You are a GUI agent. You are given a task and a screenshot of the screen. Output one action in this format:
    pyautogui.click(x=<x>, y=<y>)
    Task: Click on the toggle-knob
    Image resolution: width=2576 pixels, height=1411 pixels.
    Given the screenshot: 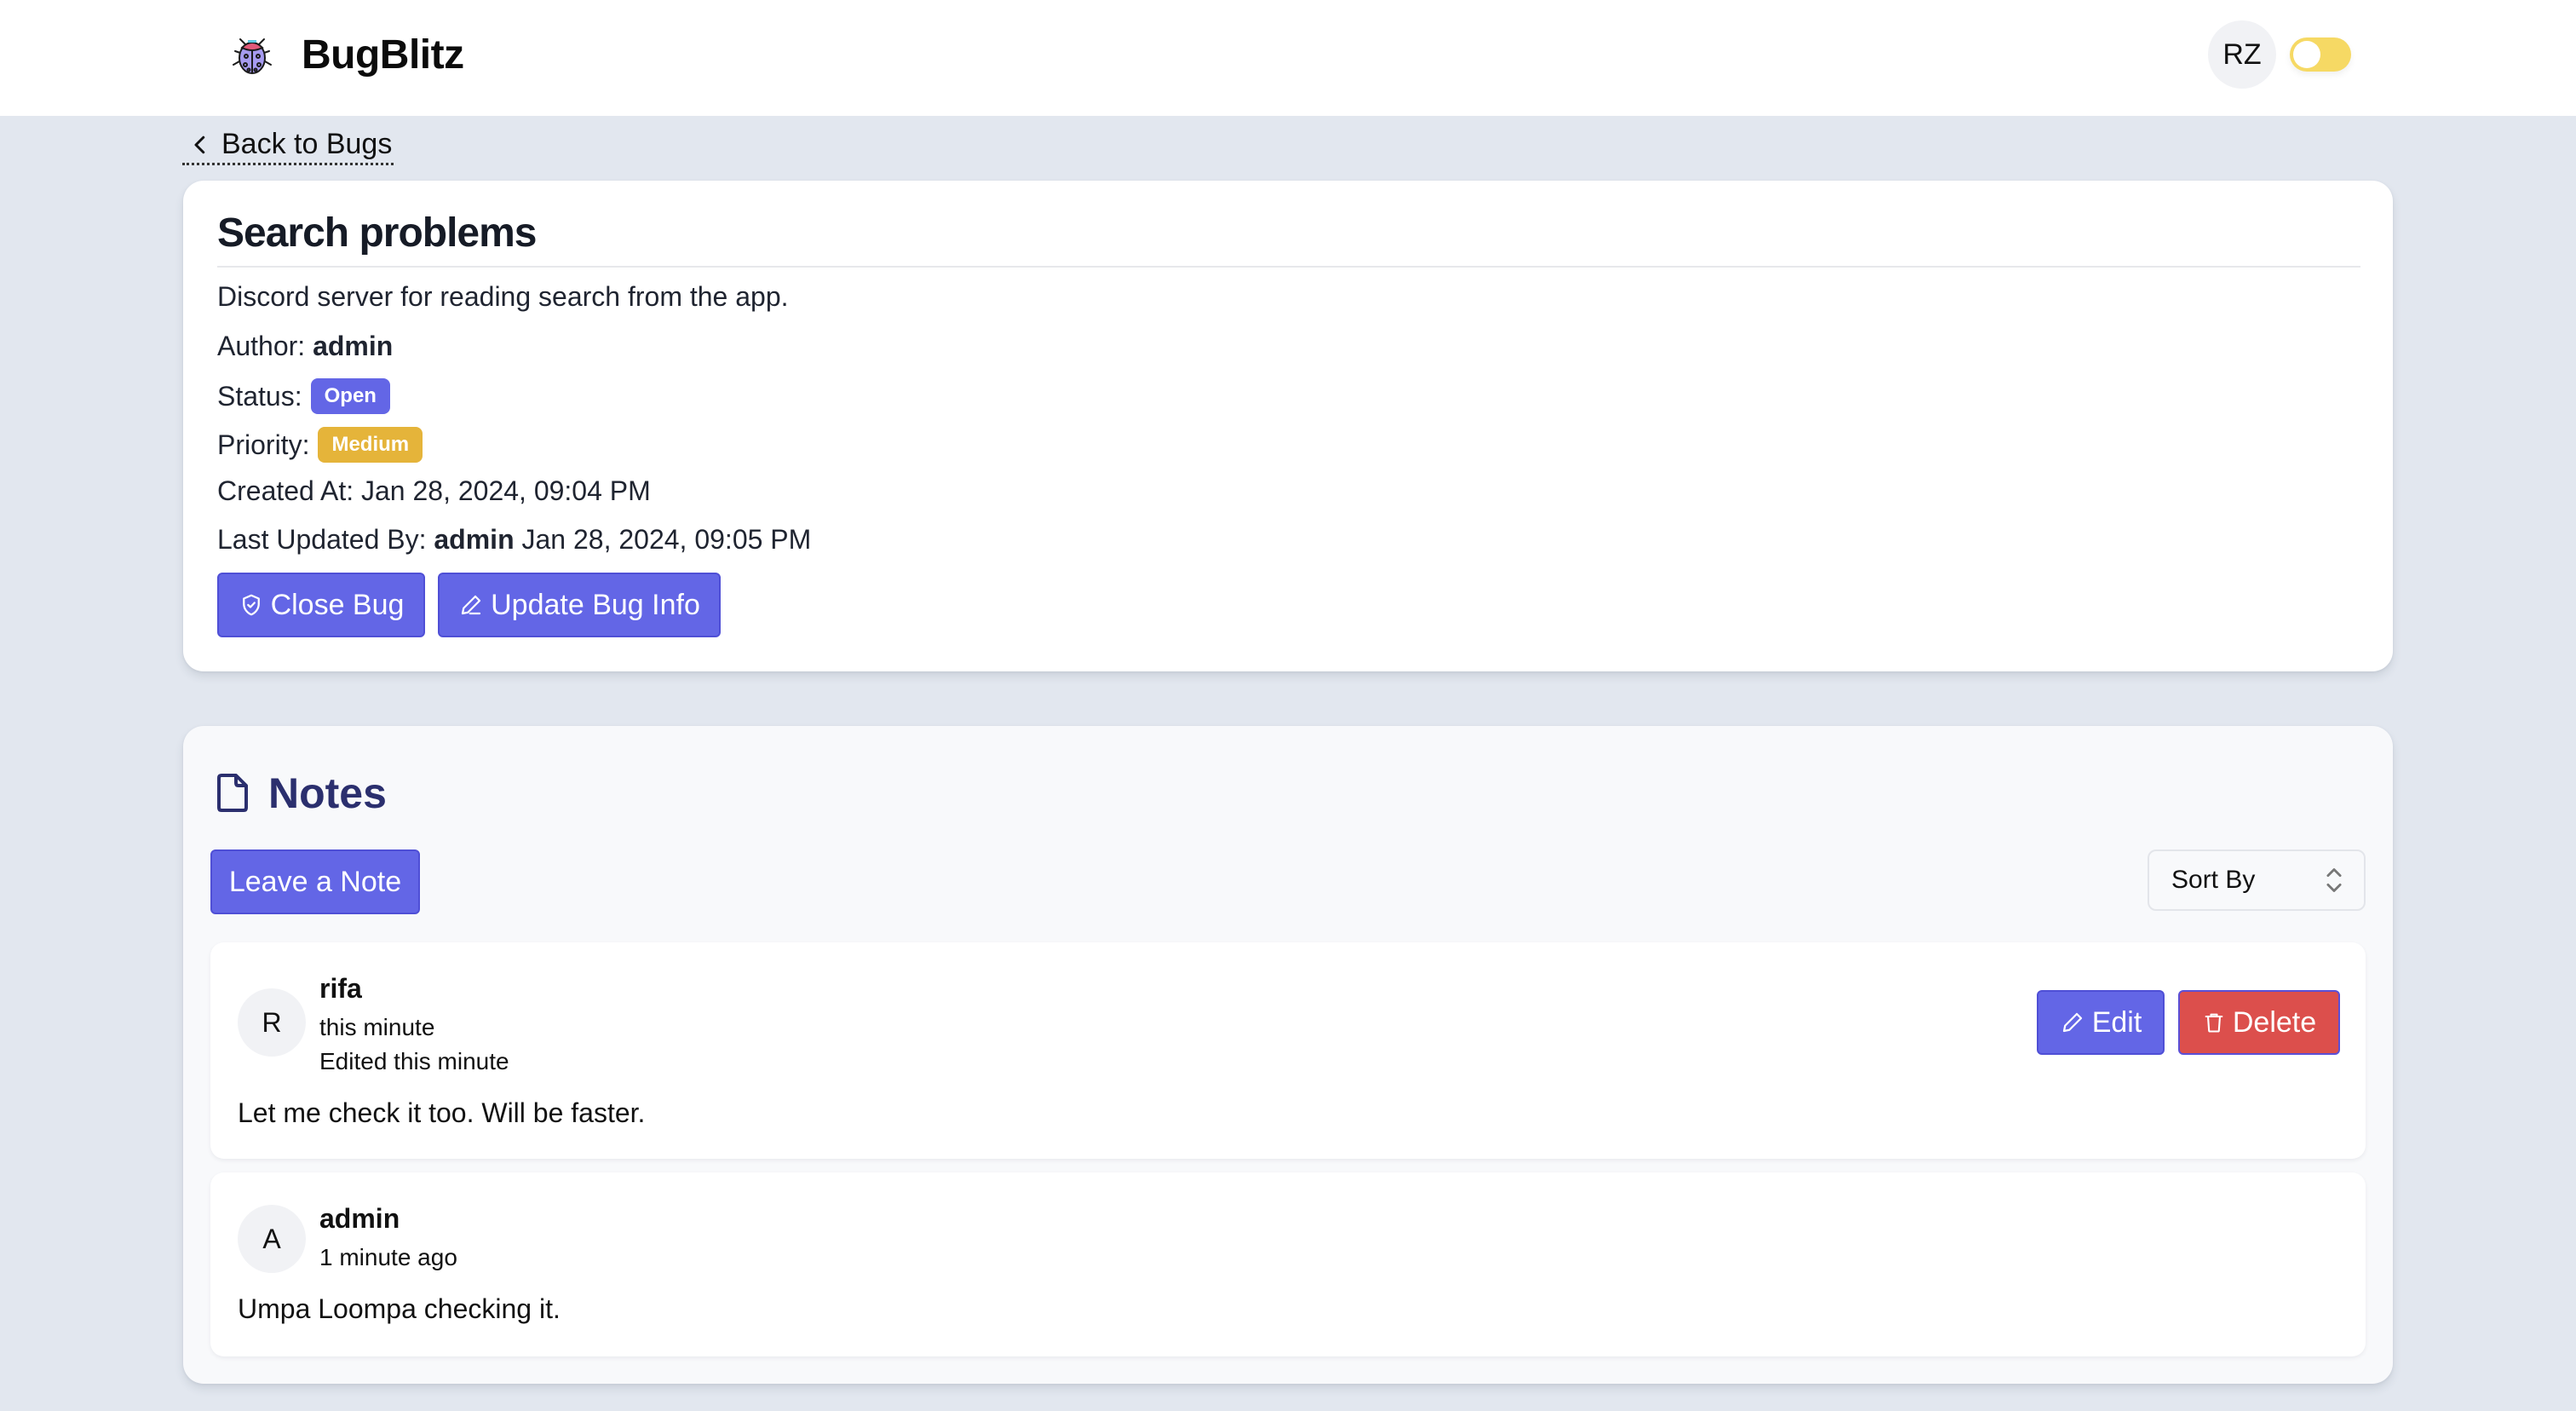 What is the action you would take?
    pyautogui.click(x=2307, y=54)
    